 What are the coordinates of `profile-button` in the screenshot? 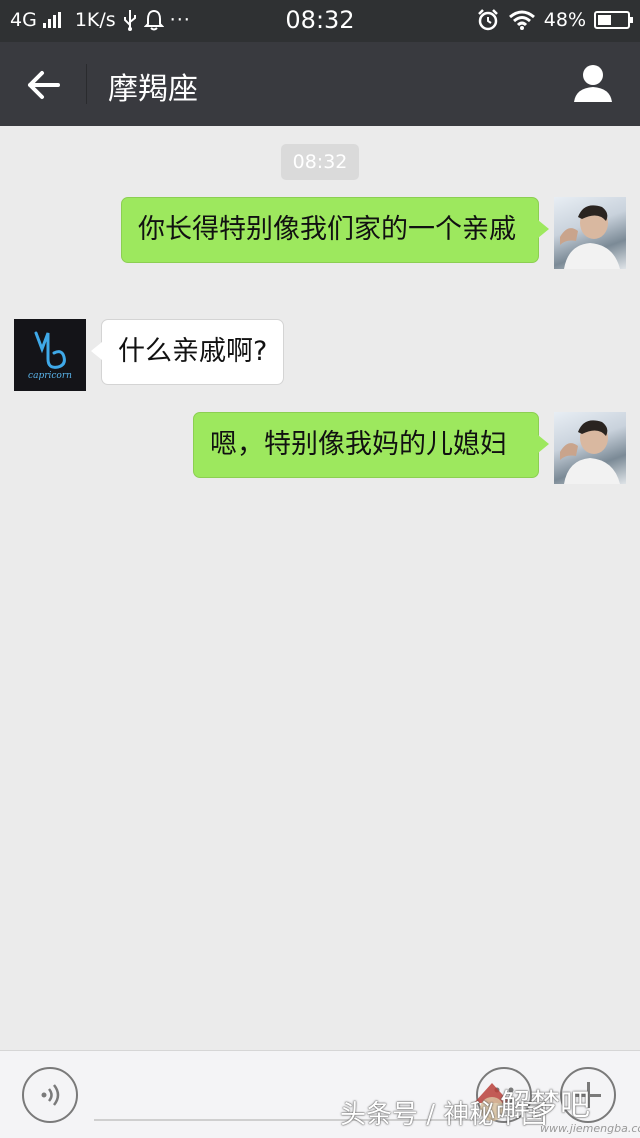 It's located at (593, 83).